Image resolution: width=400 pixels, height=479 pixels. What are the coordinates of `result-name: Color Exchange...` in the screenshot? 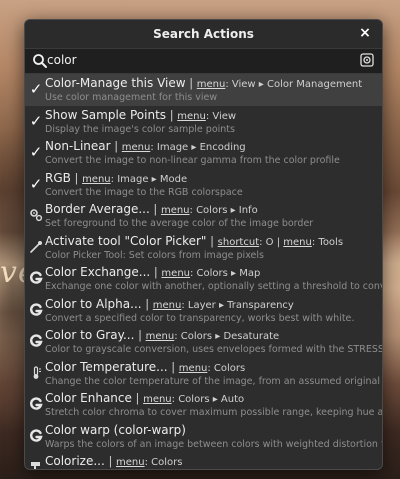 It's located at (98, 272).